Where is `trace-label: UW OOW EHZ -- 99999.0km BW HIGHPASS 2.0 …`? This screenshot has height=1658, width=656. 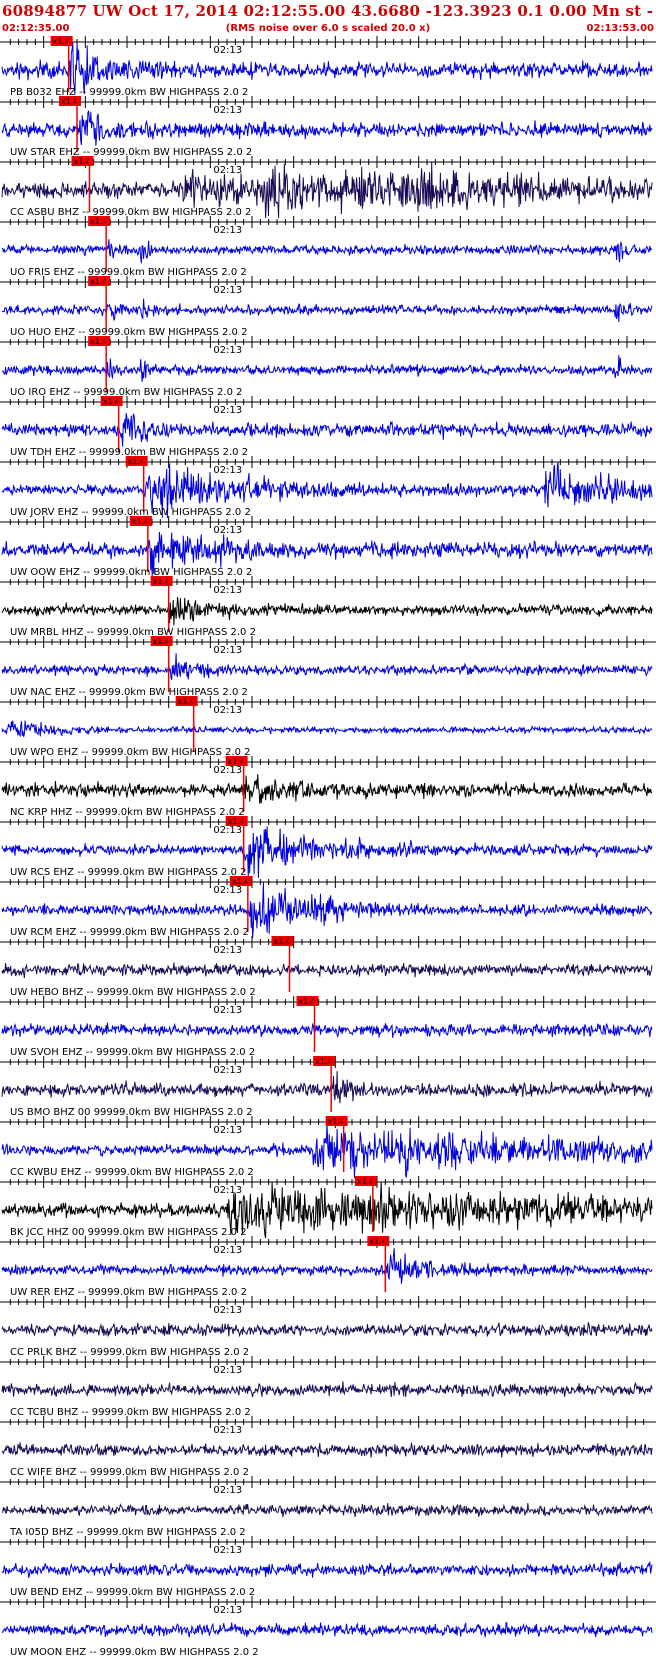 trace-label: UW OOW EHZ -- 99999.0km BW HIGHPASS 2.0 … is located at coordinates (131, 572).